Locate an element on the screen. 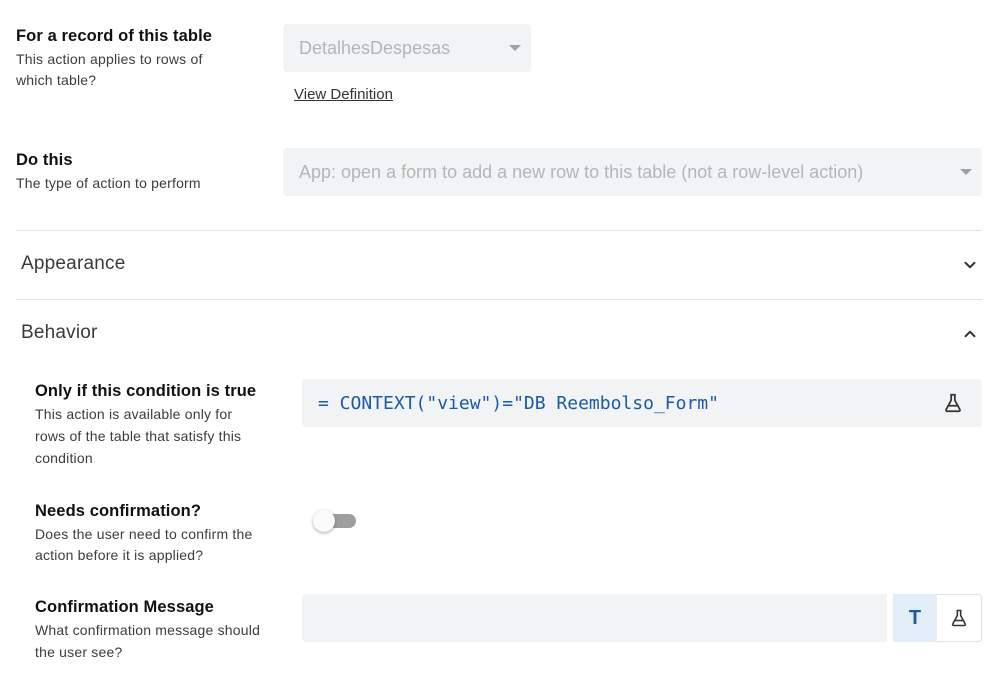 The width and height of the screenshot is (999, 687). text-mode-label: T is located at coordinates (915, 617).